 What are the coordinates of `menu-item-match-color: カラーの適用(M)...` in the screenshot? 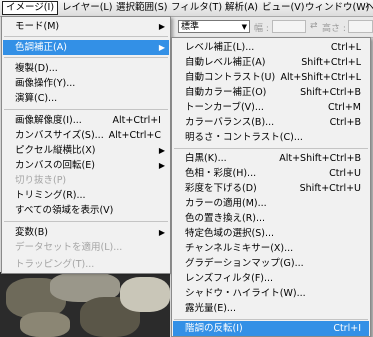 It's located at (271, 203).